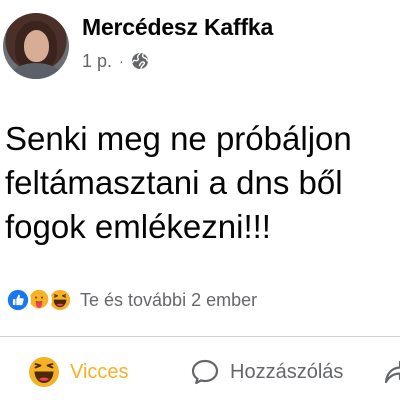 The width and height of the screenshot is (400, 400). I want to click on post-text-line: Senki meg ne próbáljon, so click(178, 138).